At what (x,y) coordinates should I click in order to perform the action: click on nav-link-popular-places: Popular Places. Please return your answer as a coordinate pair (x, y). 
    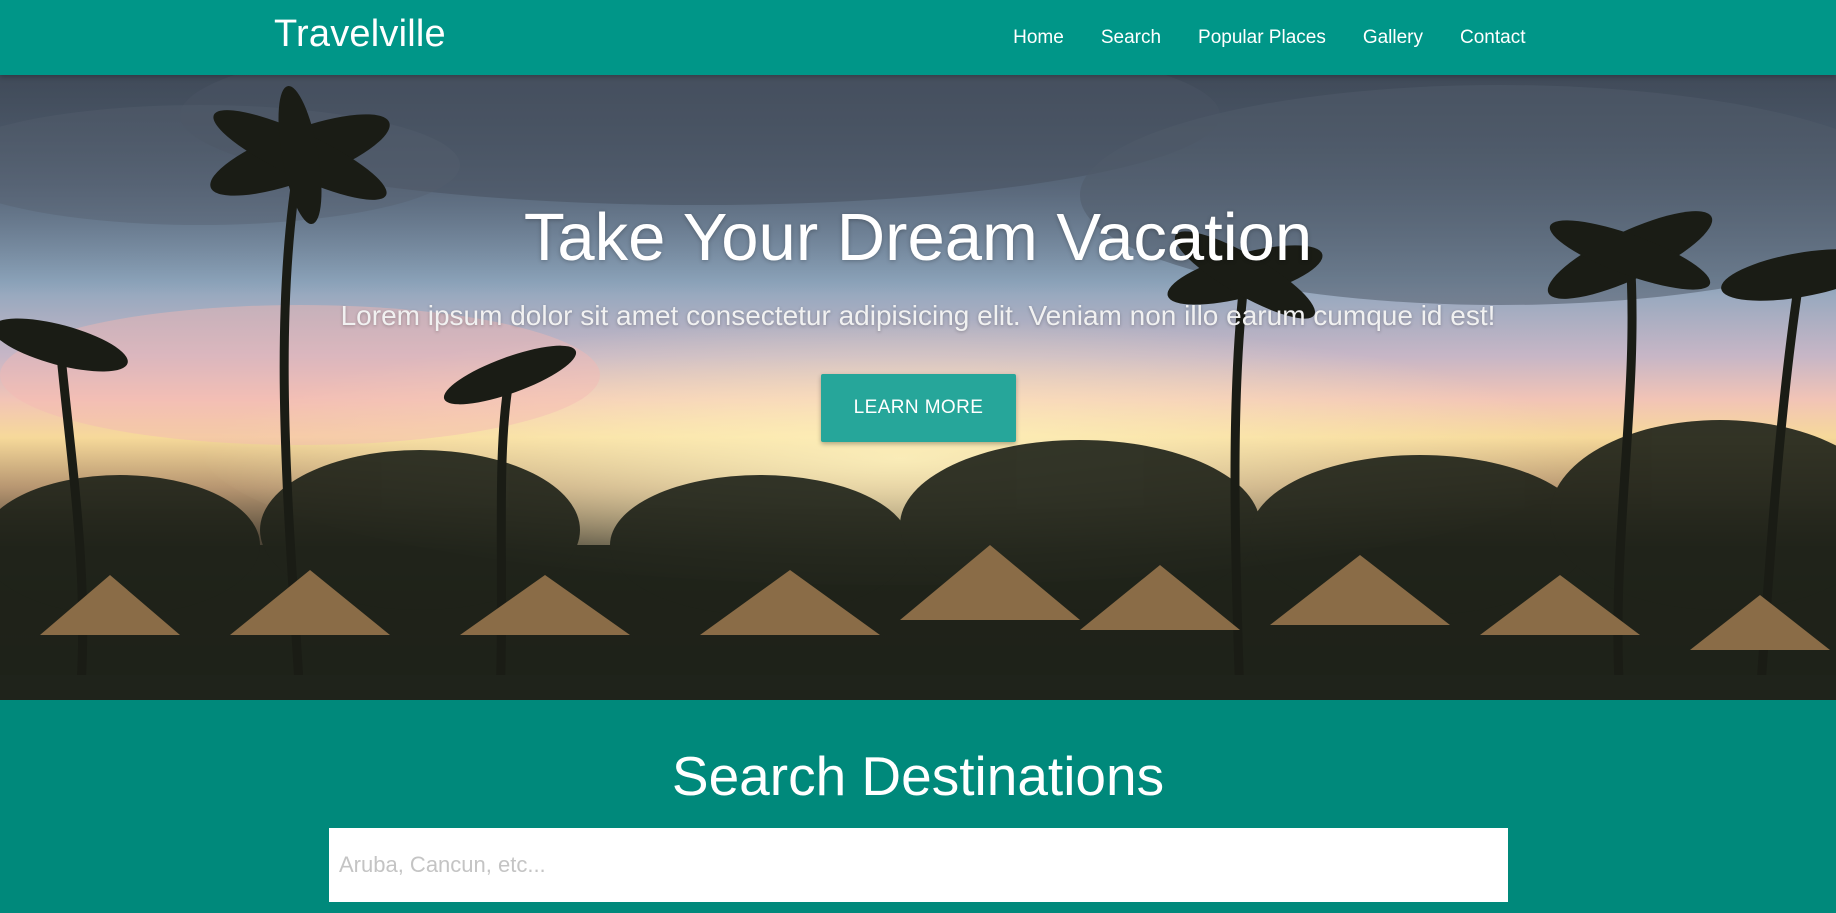
    Looking at the image, I should click on (1262, 38).